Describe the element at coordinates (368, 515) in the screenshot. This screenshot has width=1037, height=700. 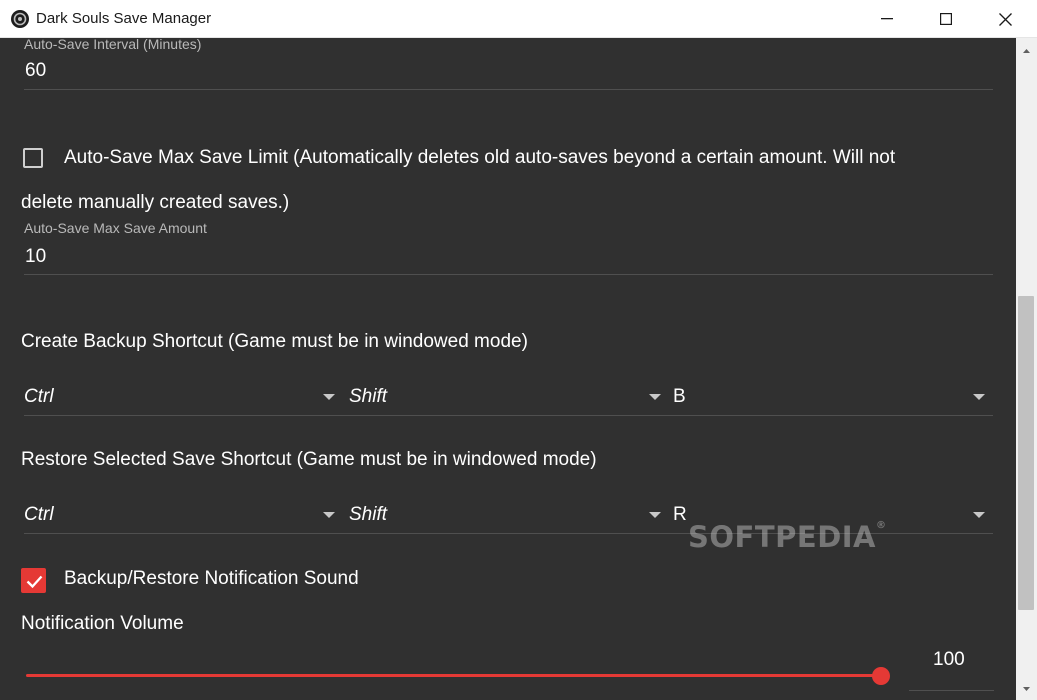
I see `restore-modifier2-select: Shift` at that location.